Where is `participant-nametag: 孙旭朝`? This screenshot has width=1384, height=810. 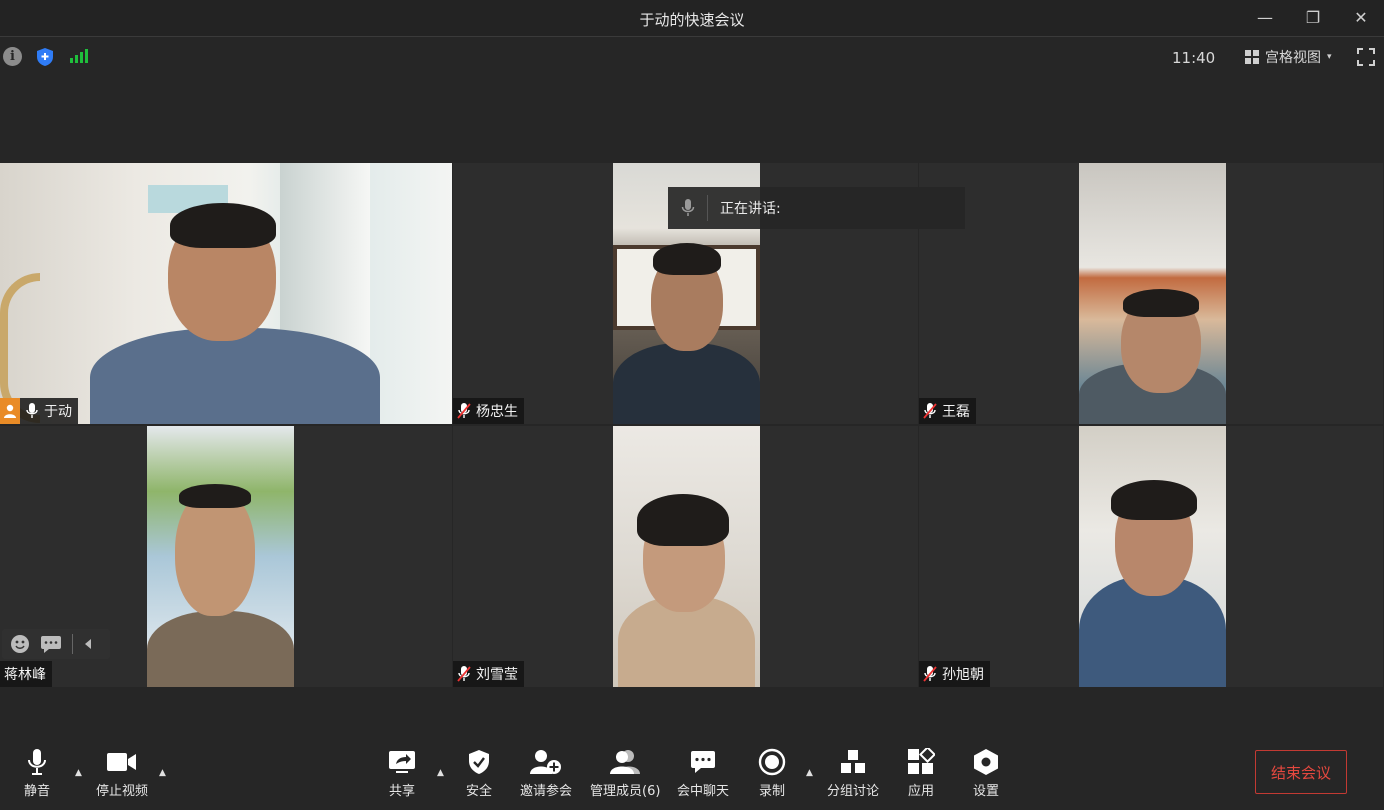 participant-nametag: 孙旭朝 is located at coordinates (954, 674).